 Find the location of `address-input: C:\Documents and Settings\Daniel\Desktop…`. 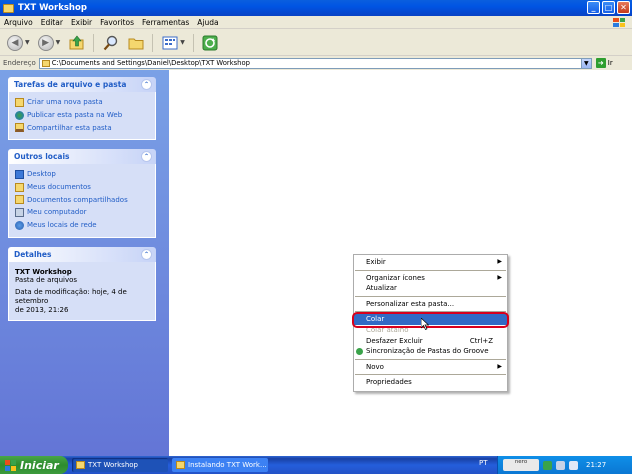

address-input: C:\Documents and Settings\Daniel\Desktop… is located at coordinates (315, 63).